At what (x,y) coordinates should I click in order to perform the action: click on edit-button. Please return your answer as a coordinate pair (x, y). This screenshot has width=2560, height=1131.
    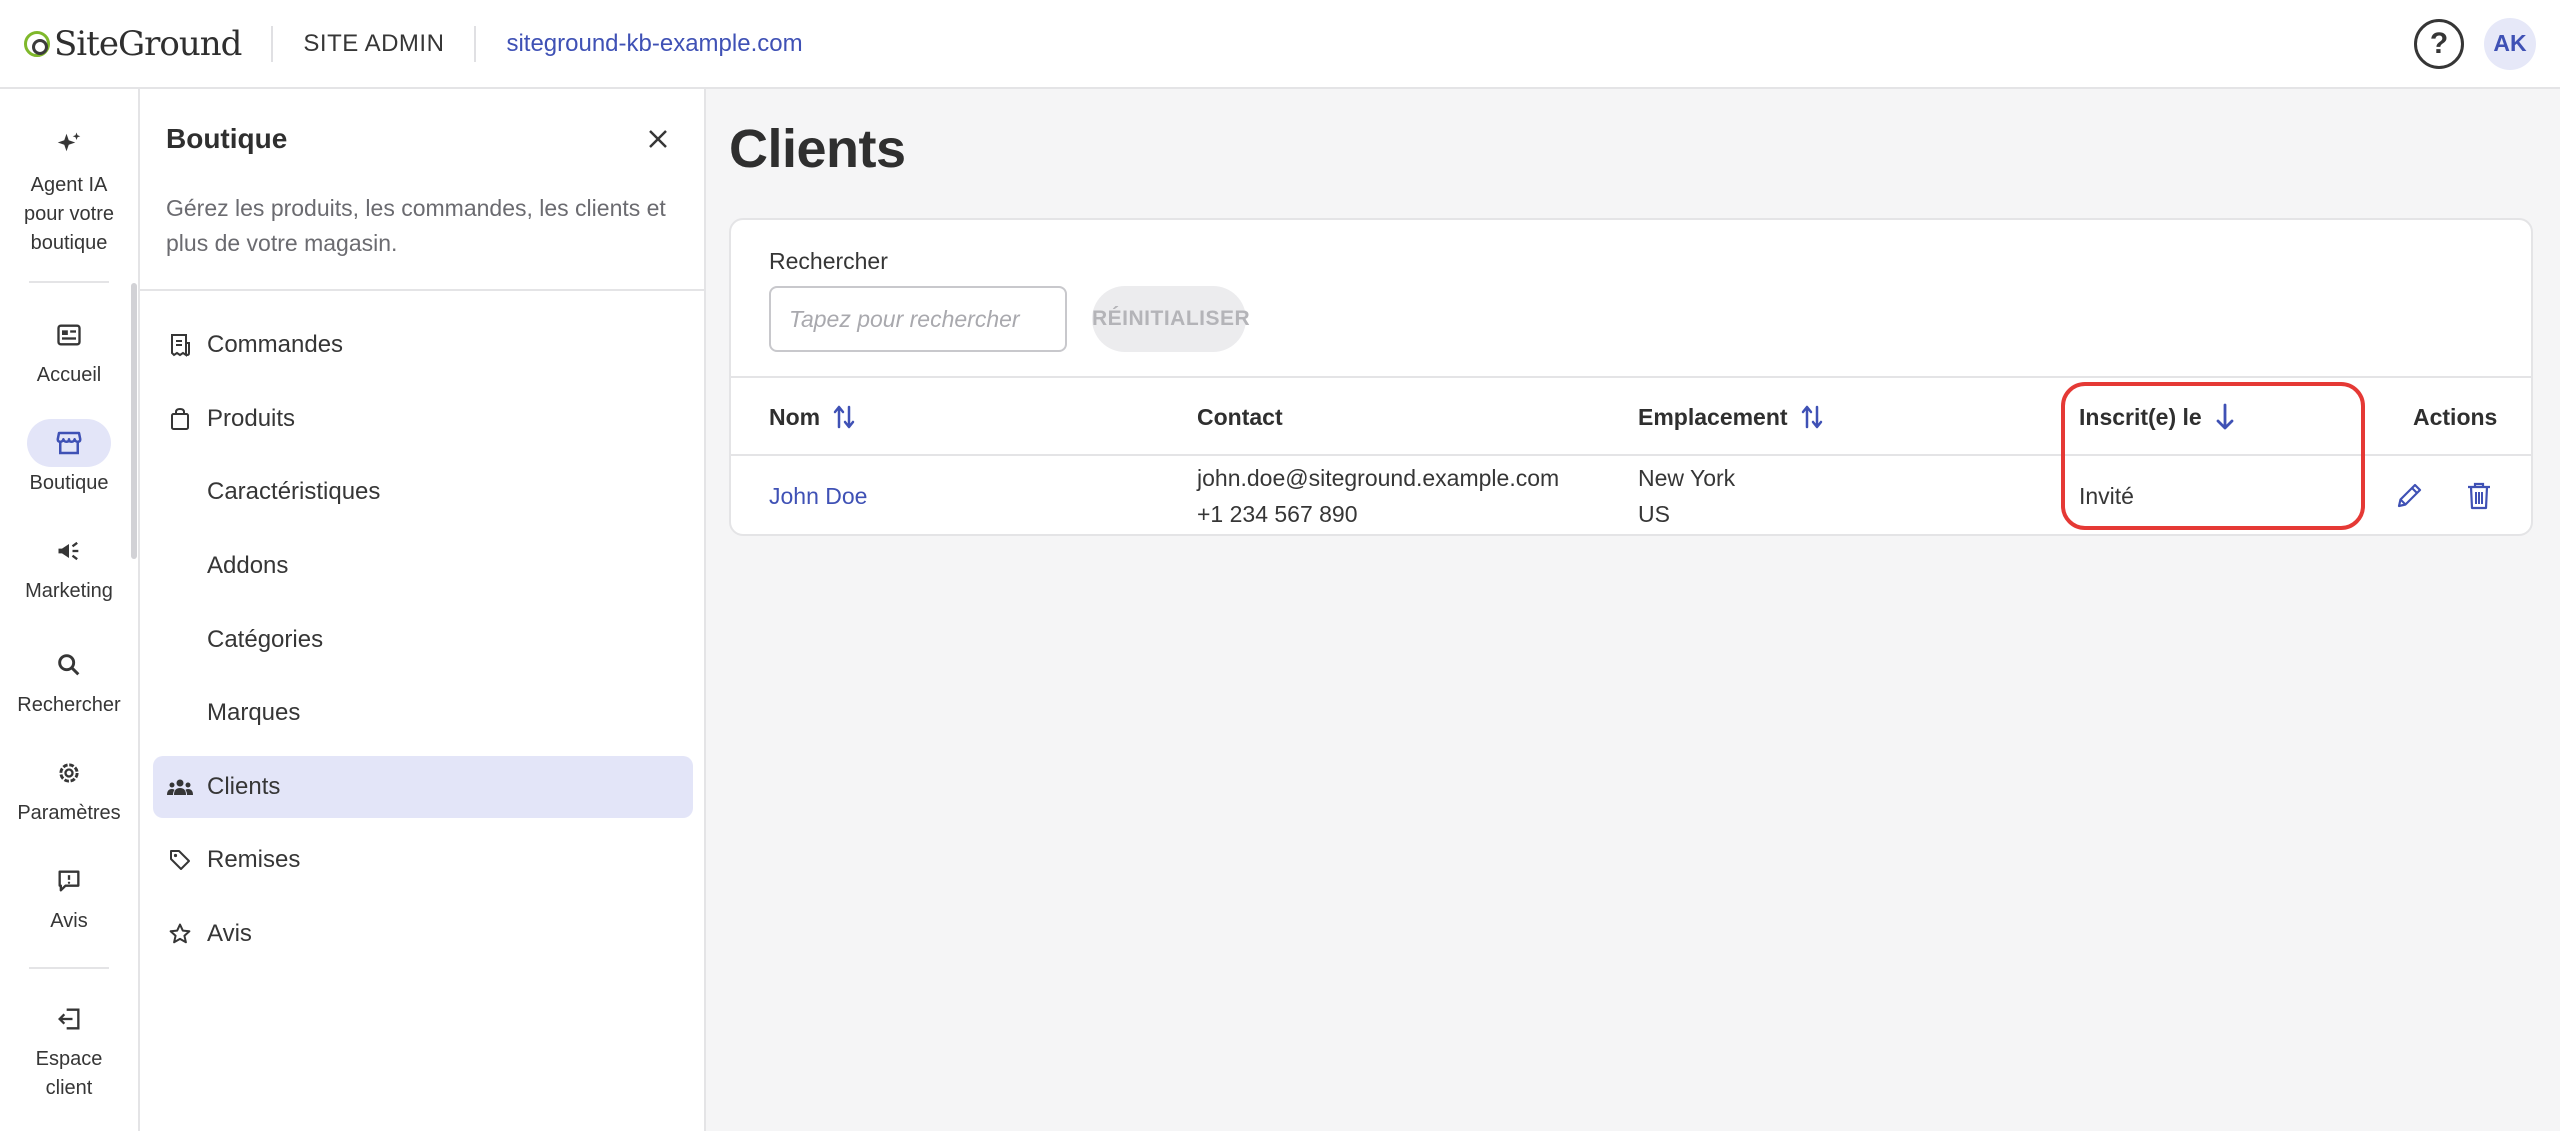
    Looking at the image, I should click on (2409, 496).